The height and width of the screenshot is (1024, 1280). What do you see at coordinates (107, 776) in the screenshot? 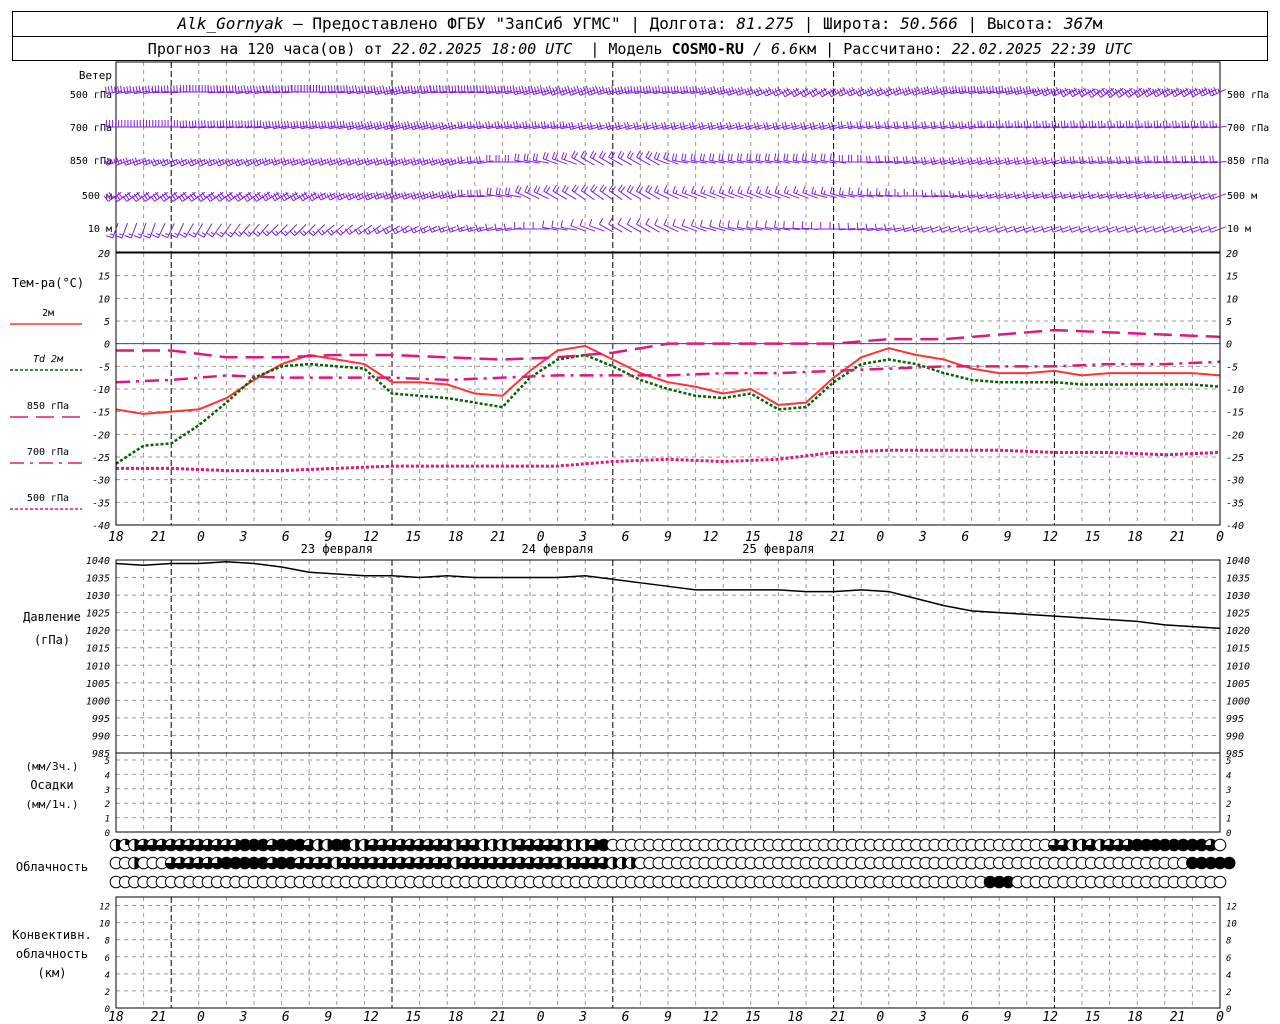
I see `precip-tick-left: 4` at bounding box center [107, 776].